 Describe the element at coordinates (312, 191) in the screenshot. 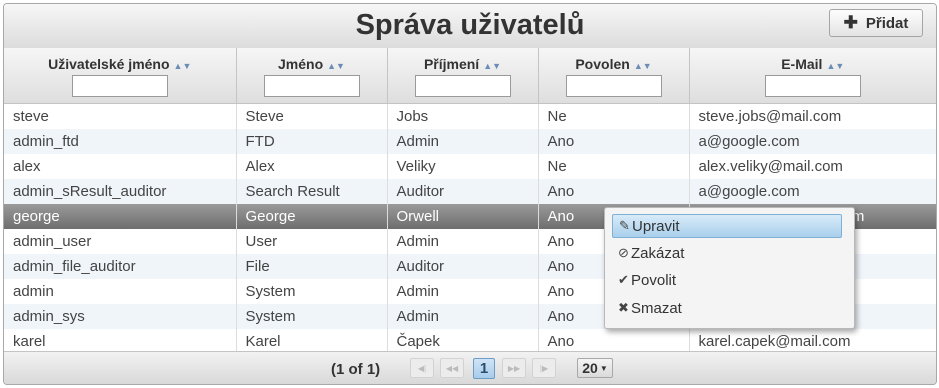

I see `cell-name: Search Result` at that location.